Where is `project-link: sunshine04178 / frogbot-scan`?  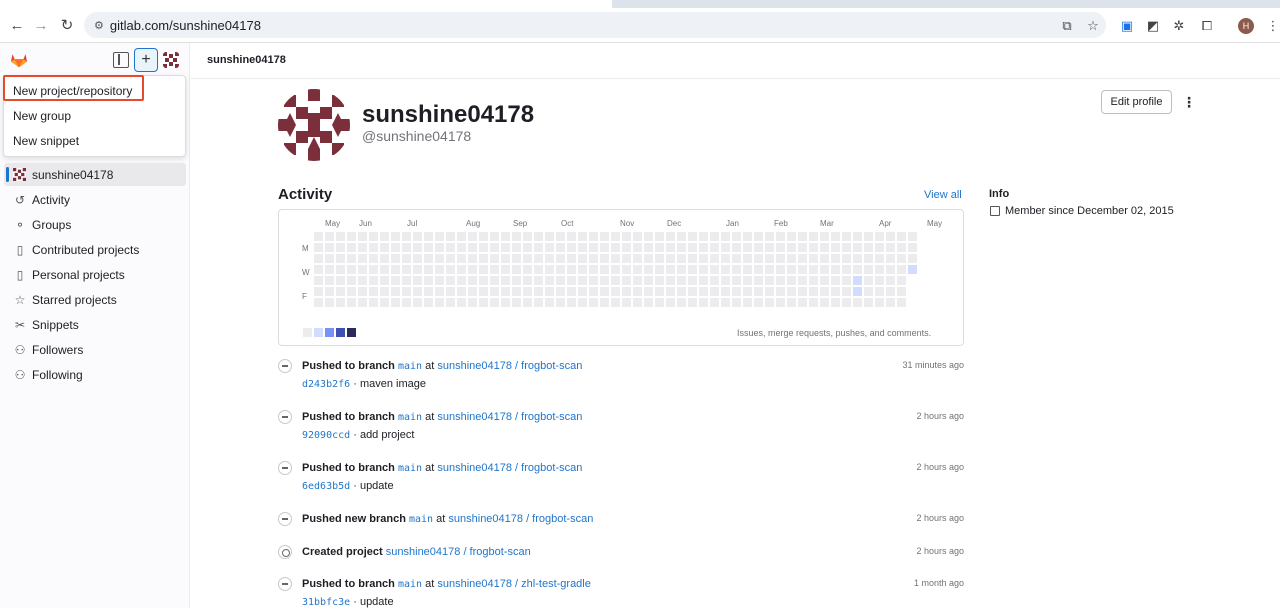
project-link: sunshine04178 / frogbot-scan is located at coordinates (509, 366).